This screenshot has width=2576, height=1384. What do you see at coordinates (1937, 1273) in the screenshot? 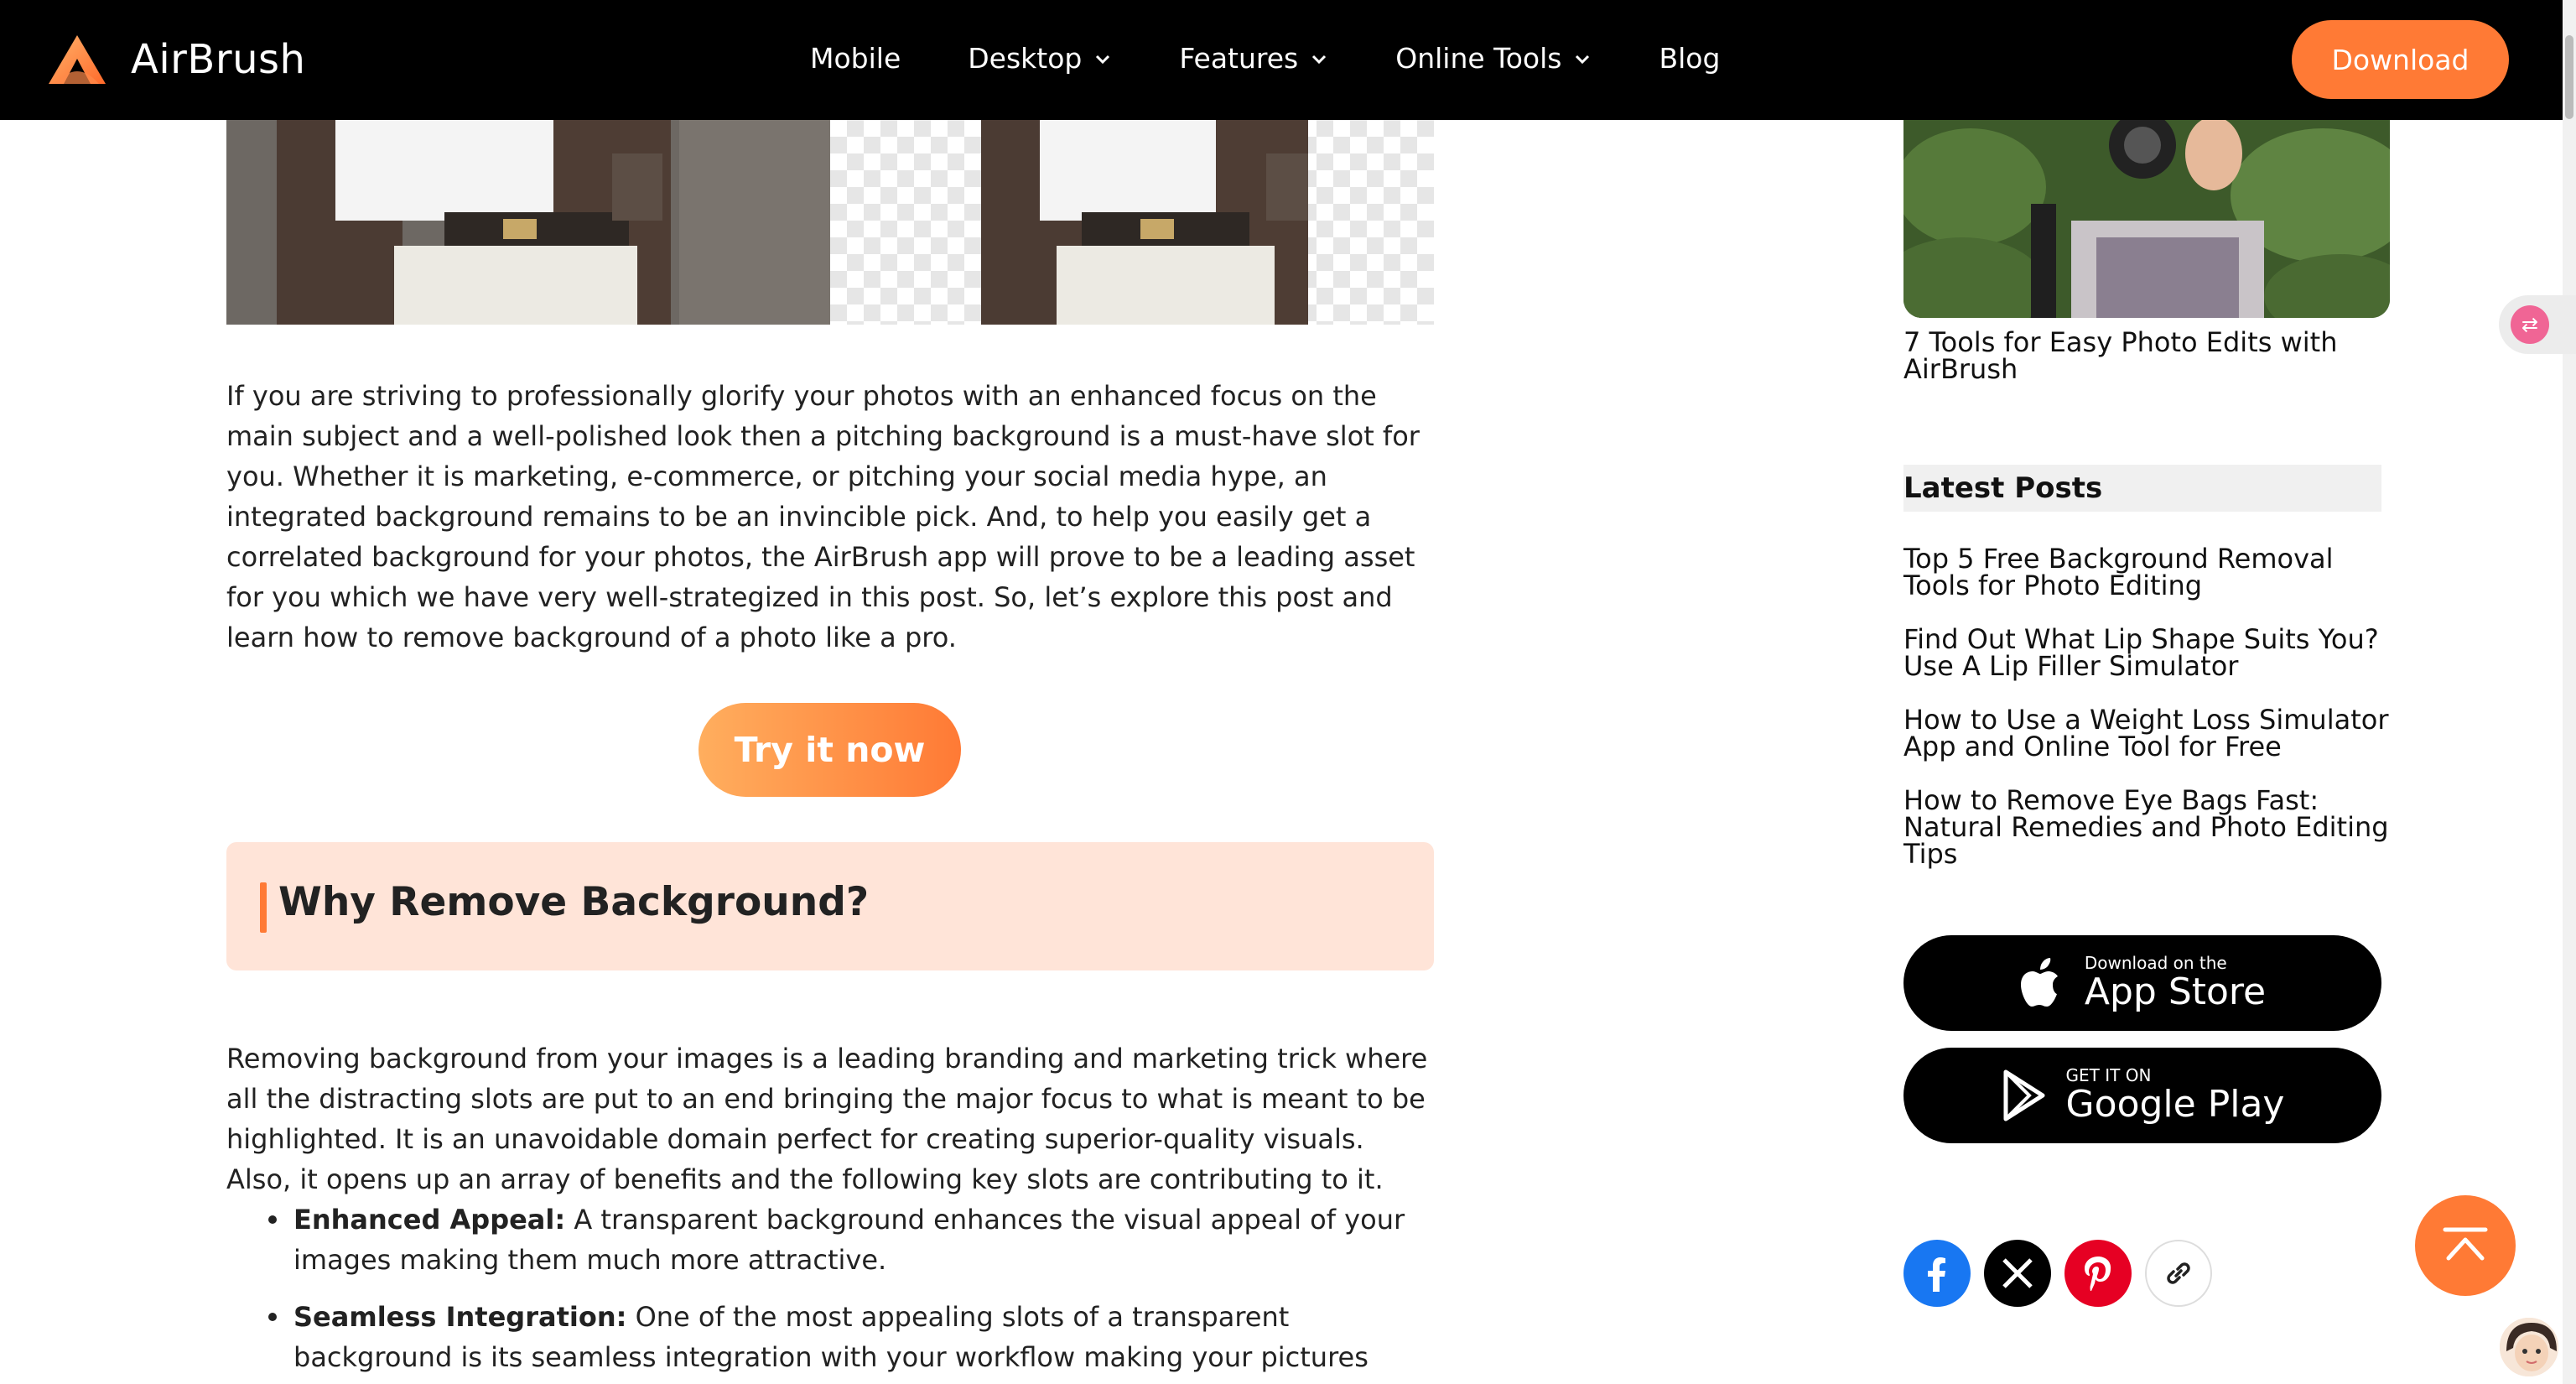
I see `facebook-icon` at bounding box center [1937, 1273].